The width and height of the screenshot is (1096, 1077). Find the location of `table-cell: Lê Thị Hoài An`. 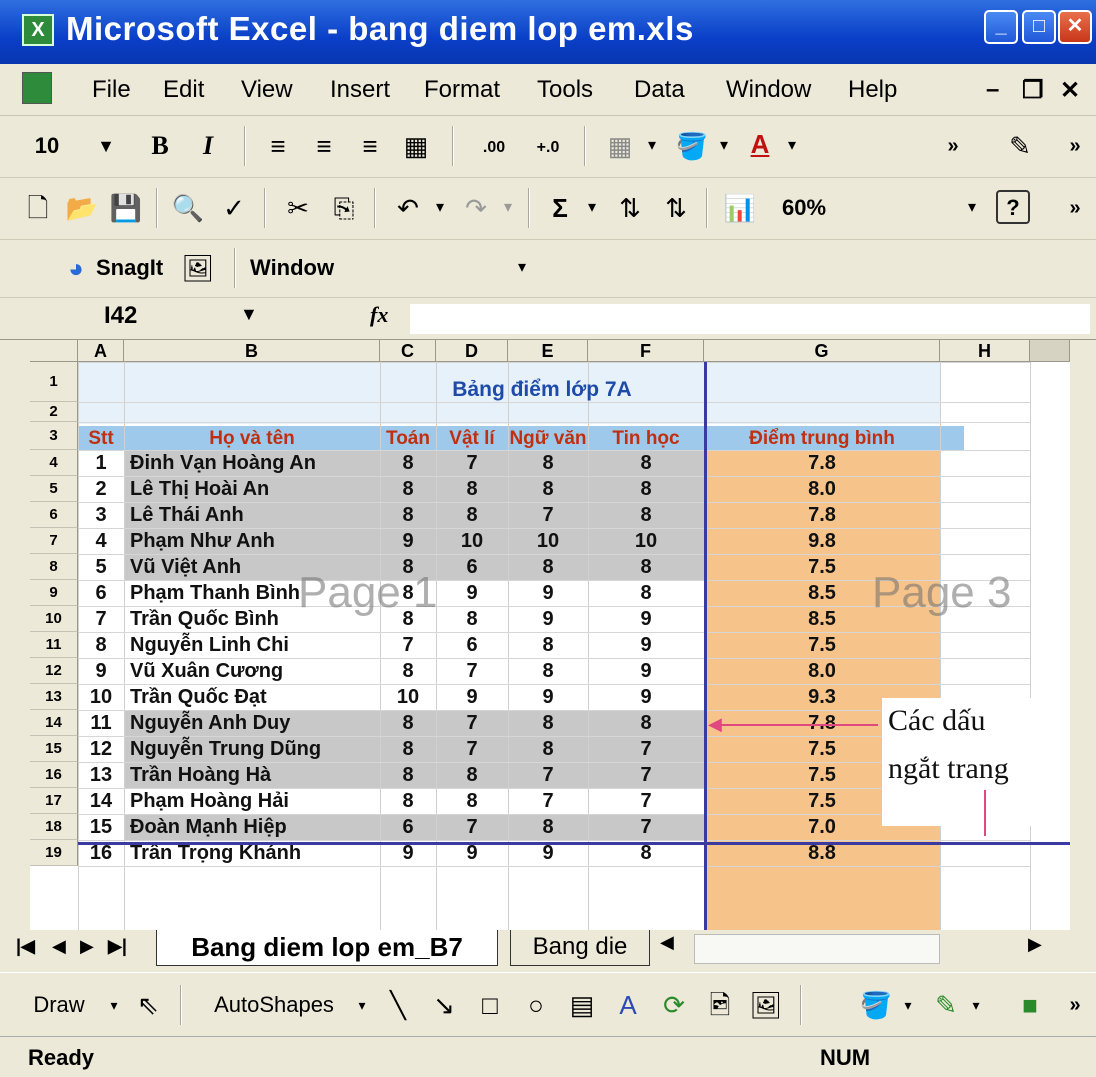

table-cell: Lê Thị Hoài An is located at coordinates (252, 489).